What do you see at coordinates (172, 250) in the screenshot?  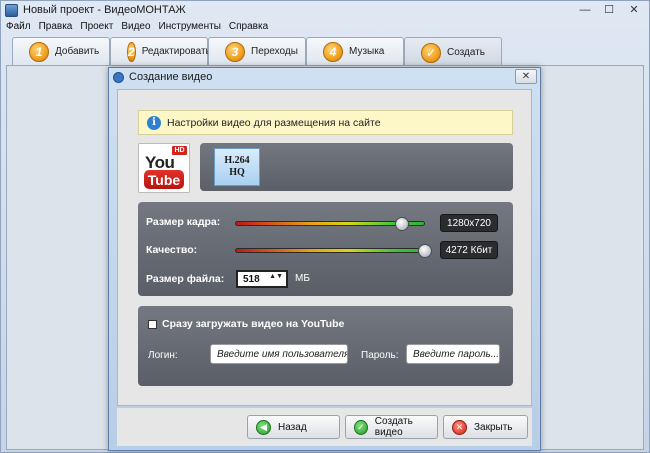 I see `quality-label: Качество:` at bounding box center [172, 250].